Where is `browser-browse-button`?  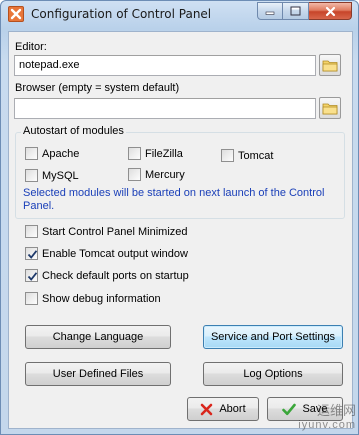
browser-browse-button is located at coordinates (330, 108).